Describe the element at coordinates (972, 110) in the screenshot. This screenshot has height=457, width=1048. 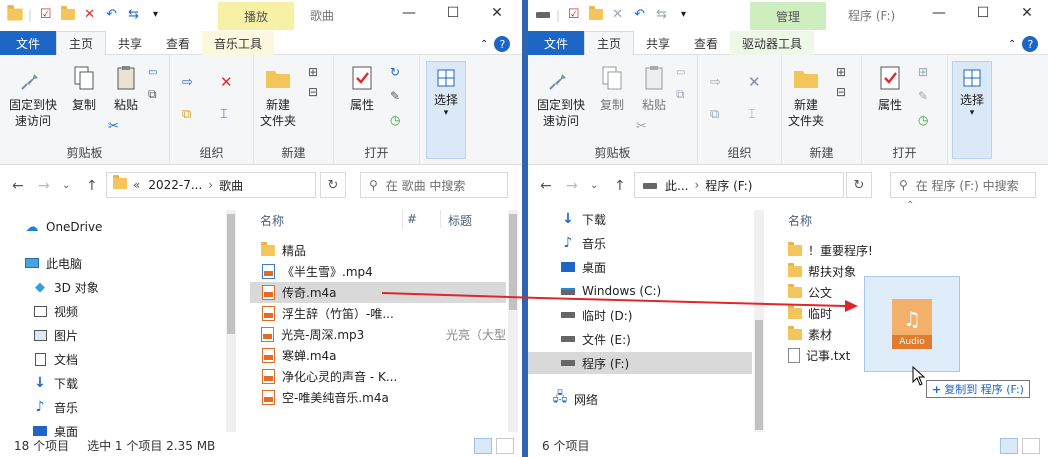
I see `select-button: 选择 ▾` at that location.